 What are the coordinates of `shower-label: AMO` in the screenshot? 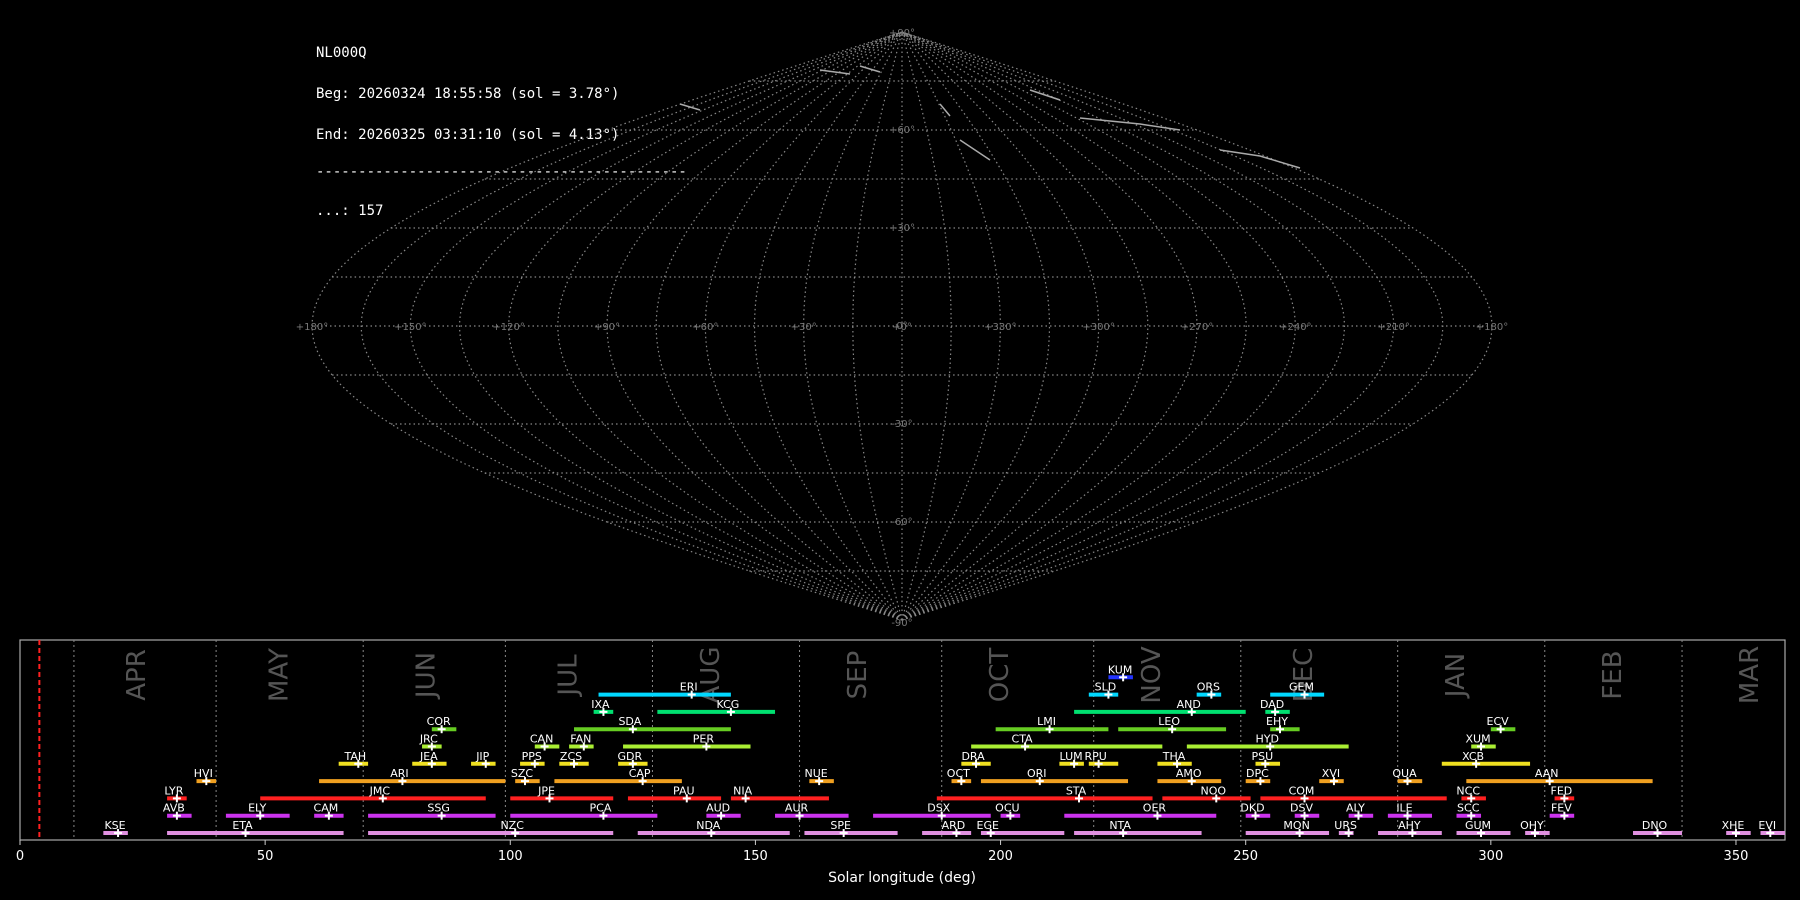 It's located at (1189, 773).